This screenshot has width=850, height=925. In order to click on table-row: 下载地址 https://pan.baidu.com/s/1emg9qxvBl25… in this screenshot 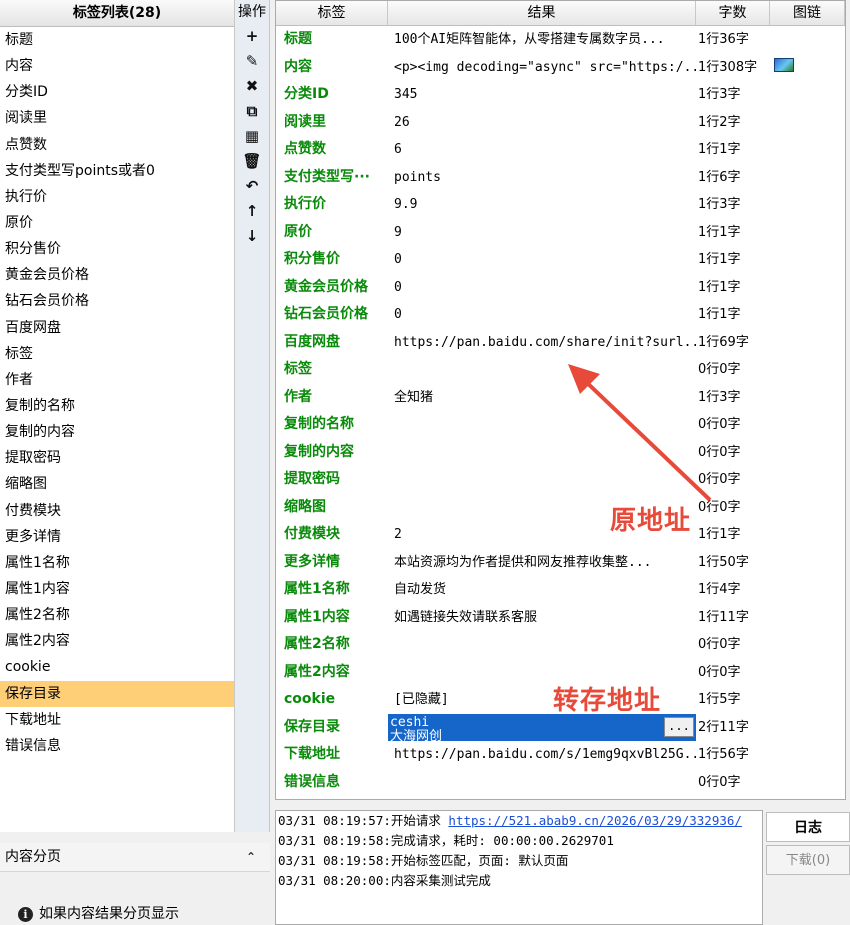, I will do `click(560, 755)`.